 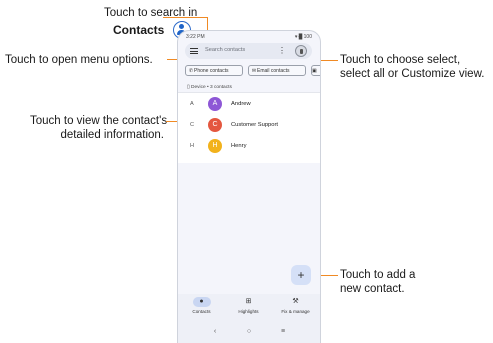 What do you see at coordinates (283, 331) in the screenshot?
I see `recents-icon: ≡` at bounding box center [283, 331].